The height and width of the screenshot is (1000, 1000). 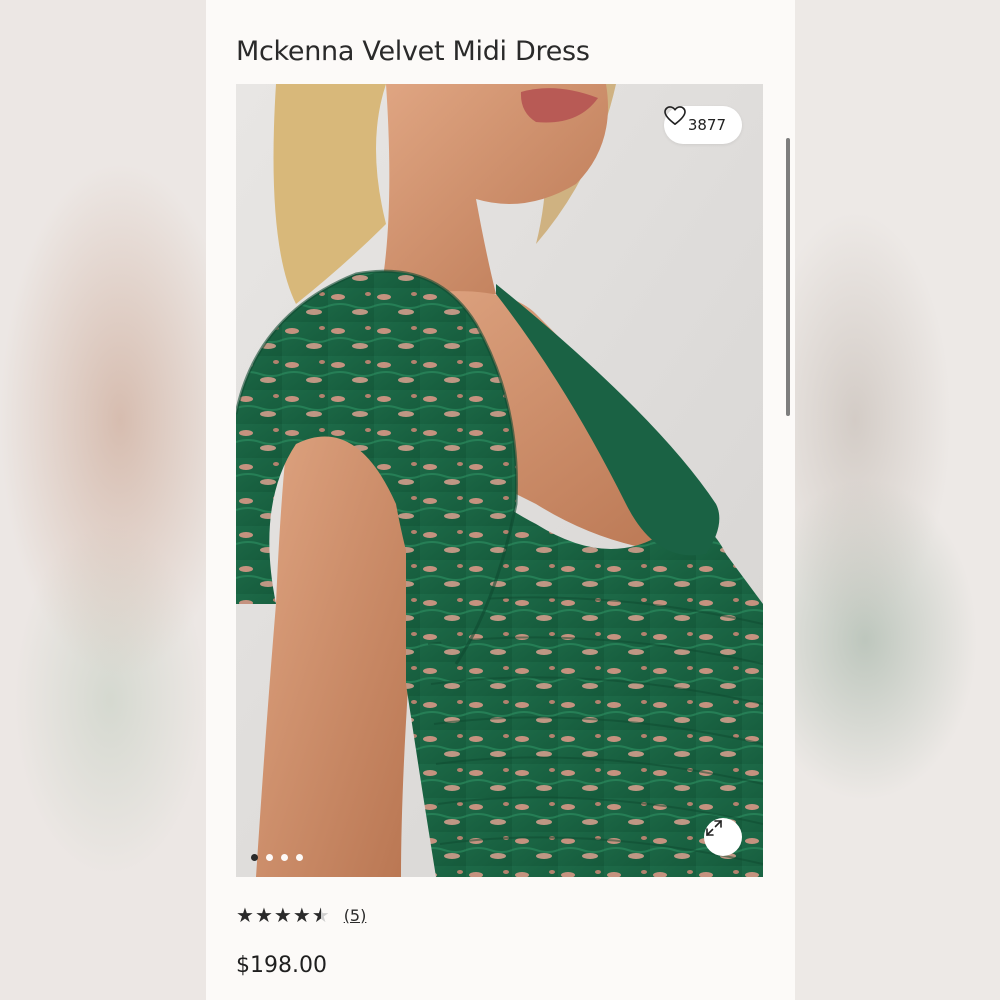 What do you see at coordinates (723, 837) in the screenshot?
I see `expand-image-button` at bounding box center [723, 837].